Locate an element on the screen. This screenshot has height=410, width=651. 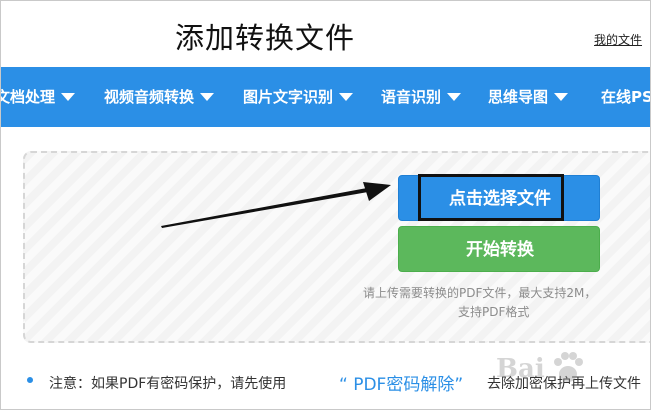
bullet-icon is located at coordinates (30, 380).